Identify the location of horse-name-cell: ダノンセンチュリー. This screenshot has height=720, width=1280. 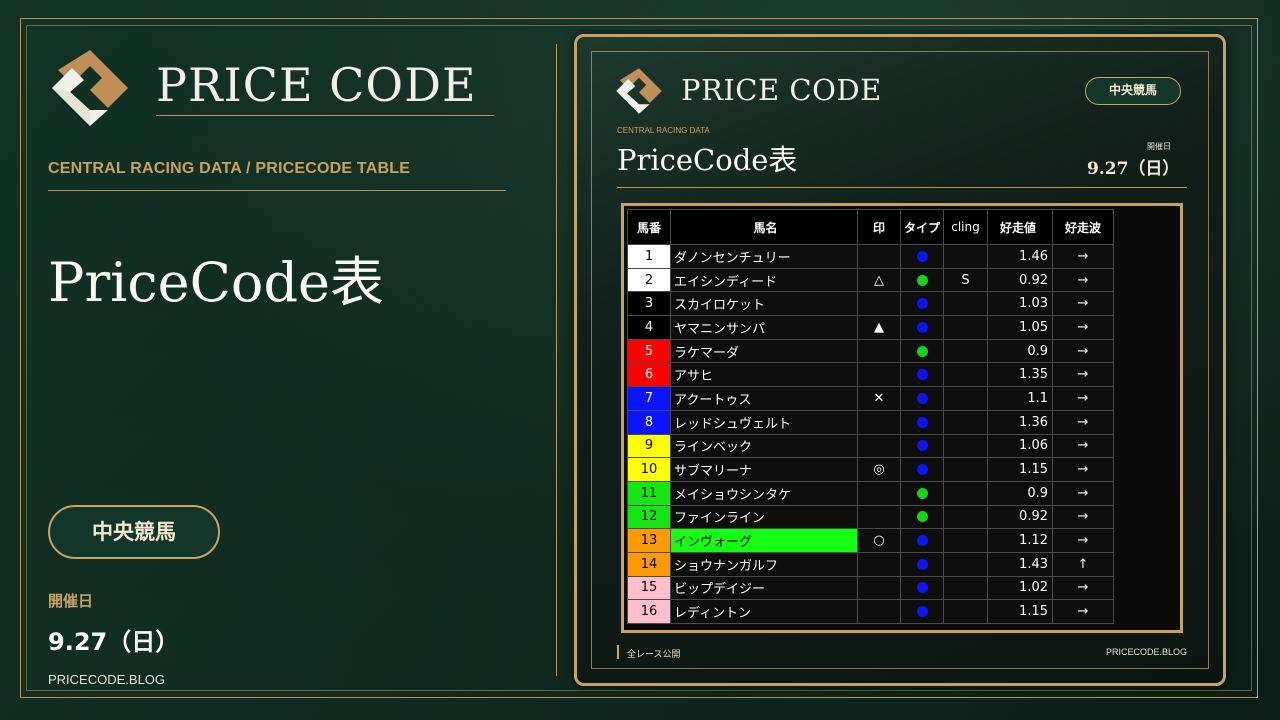
(764, 256).